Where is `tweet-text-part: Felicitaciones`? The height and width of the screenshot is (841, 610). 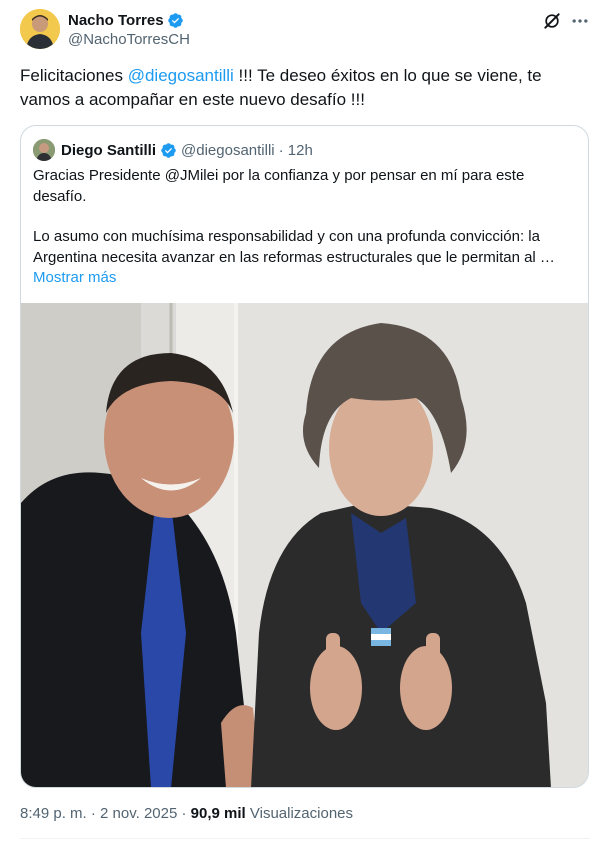 tweet-text-part: Felicitaciones is located at coordinates (74, 75).